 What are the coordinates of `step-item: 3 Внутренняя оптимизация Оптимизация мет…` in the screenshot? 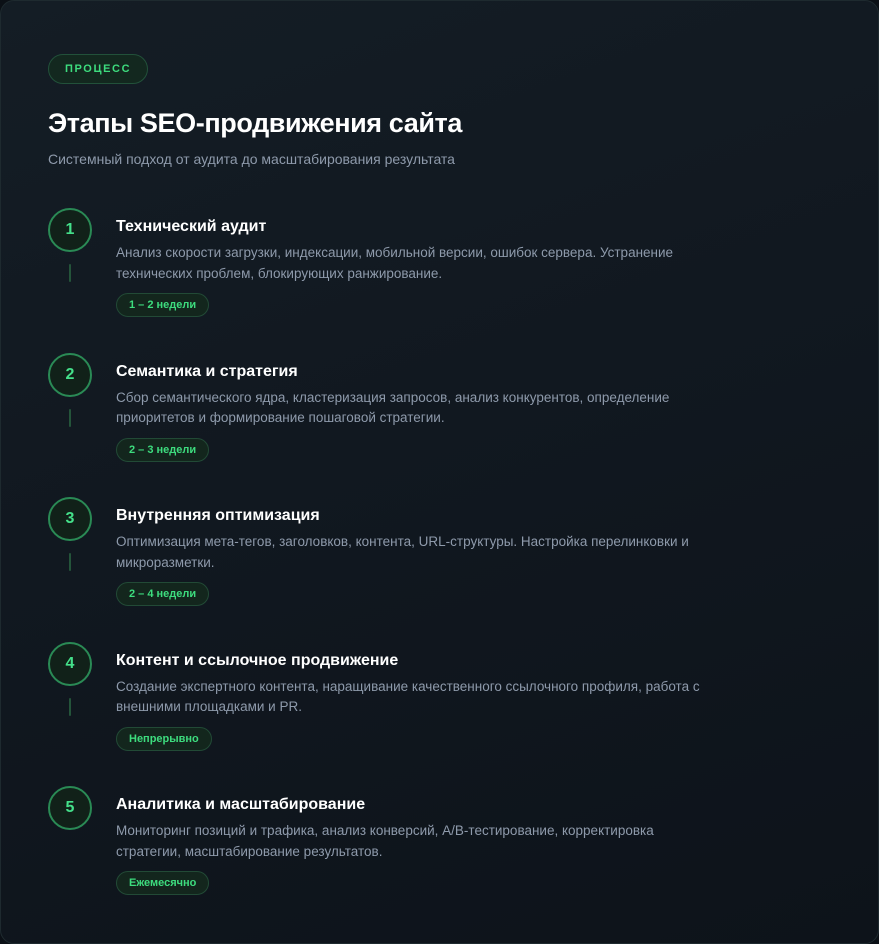 It's located at (388, 569).